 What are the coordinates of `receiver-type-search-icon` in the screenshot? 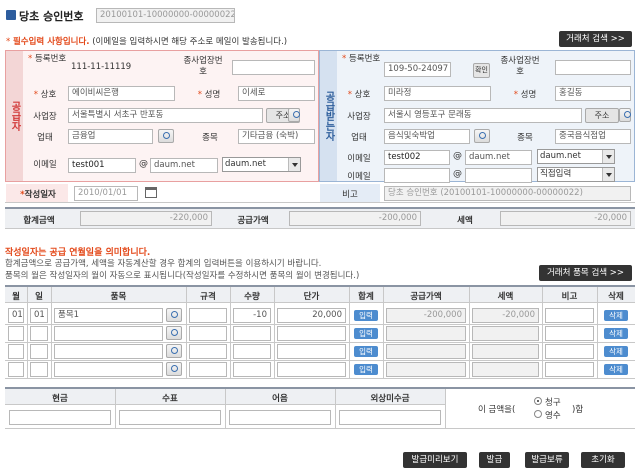 It's located at (482, 136).